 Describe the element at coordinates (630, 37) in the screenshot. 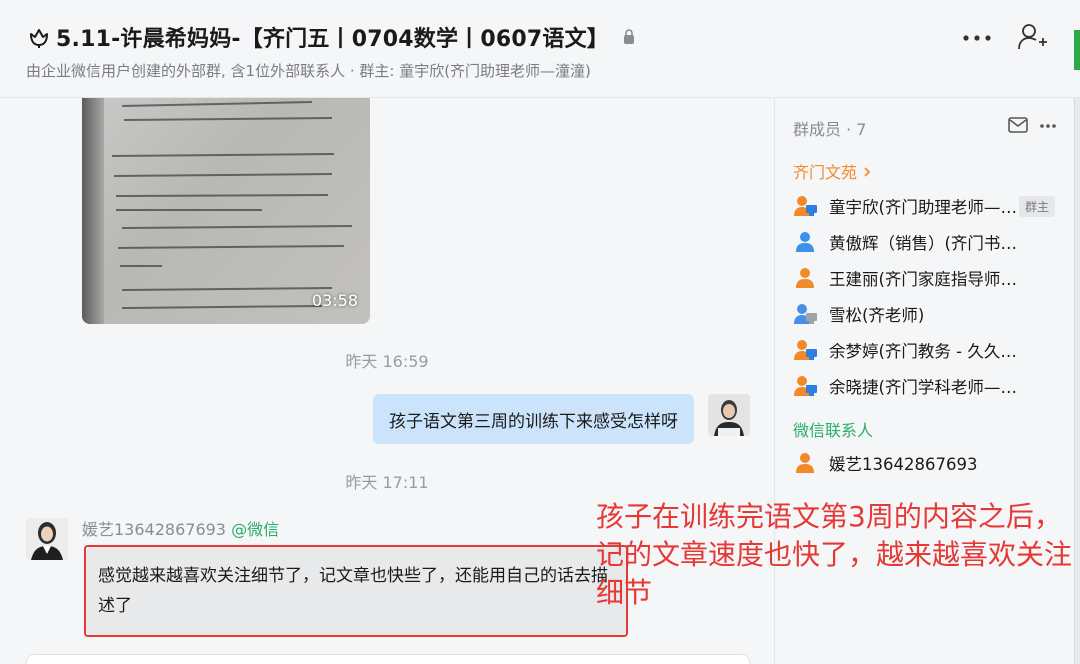

I see `lock-icon` at that location.